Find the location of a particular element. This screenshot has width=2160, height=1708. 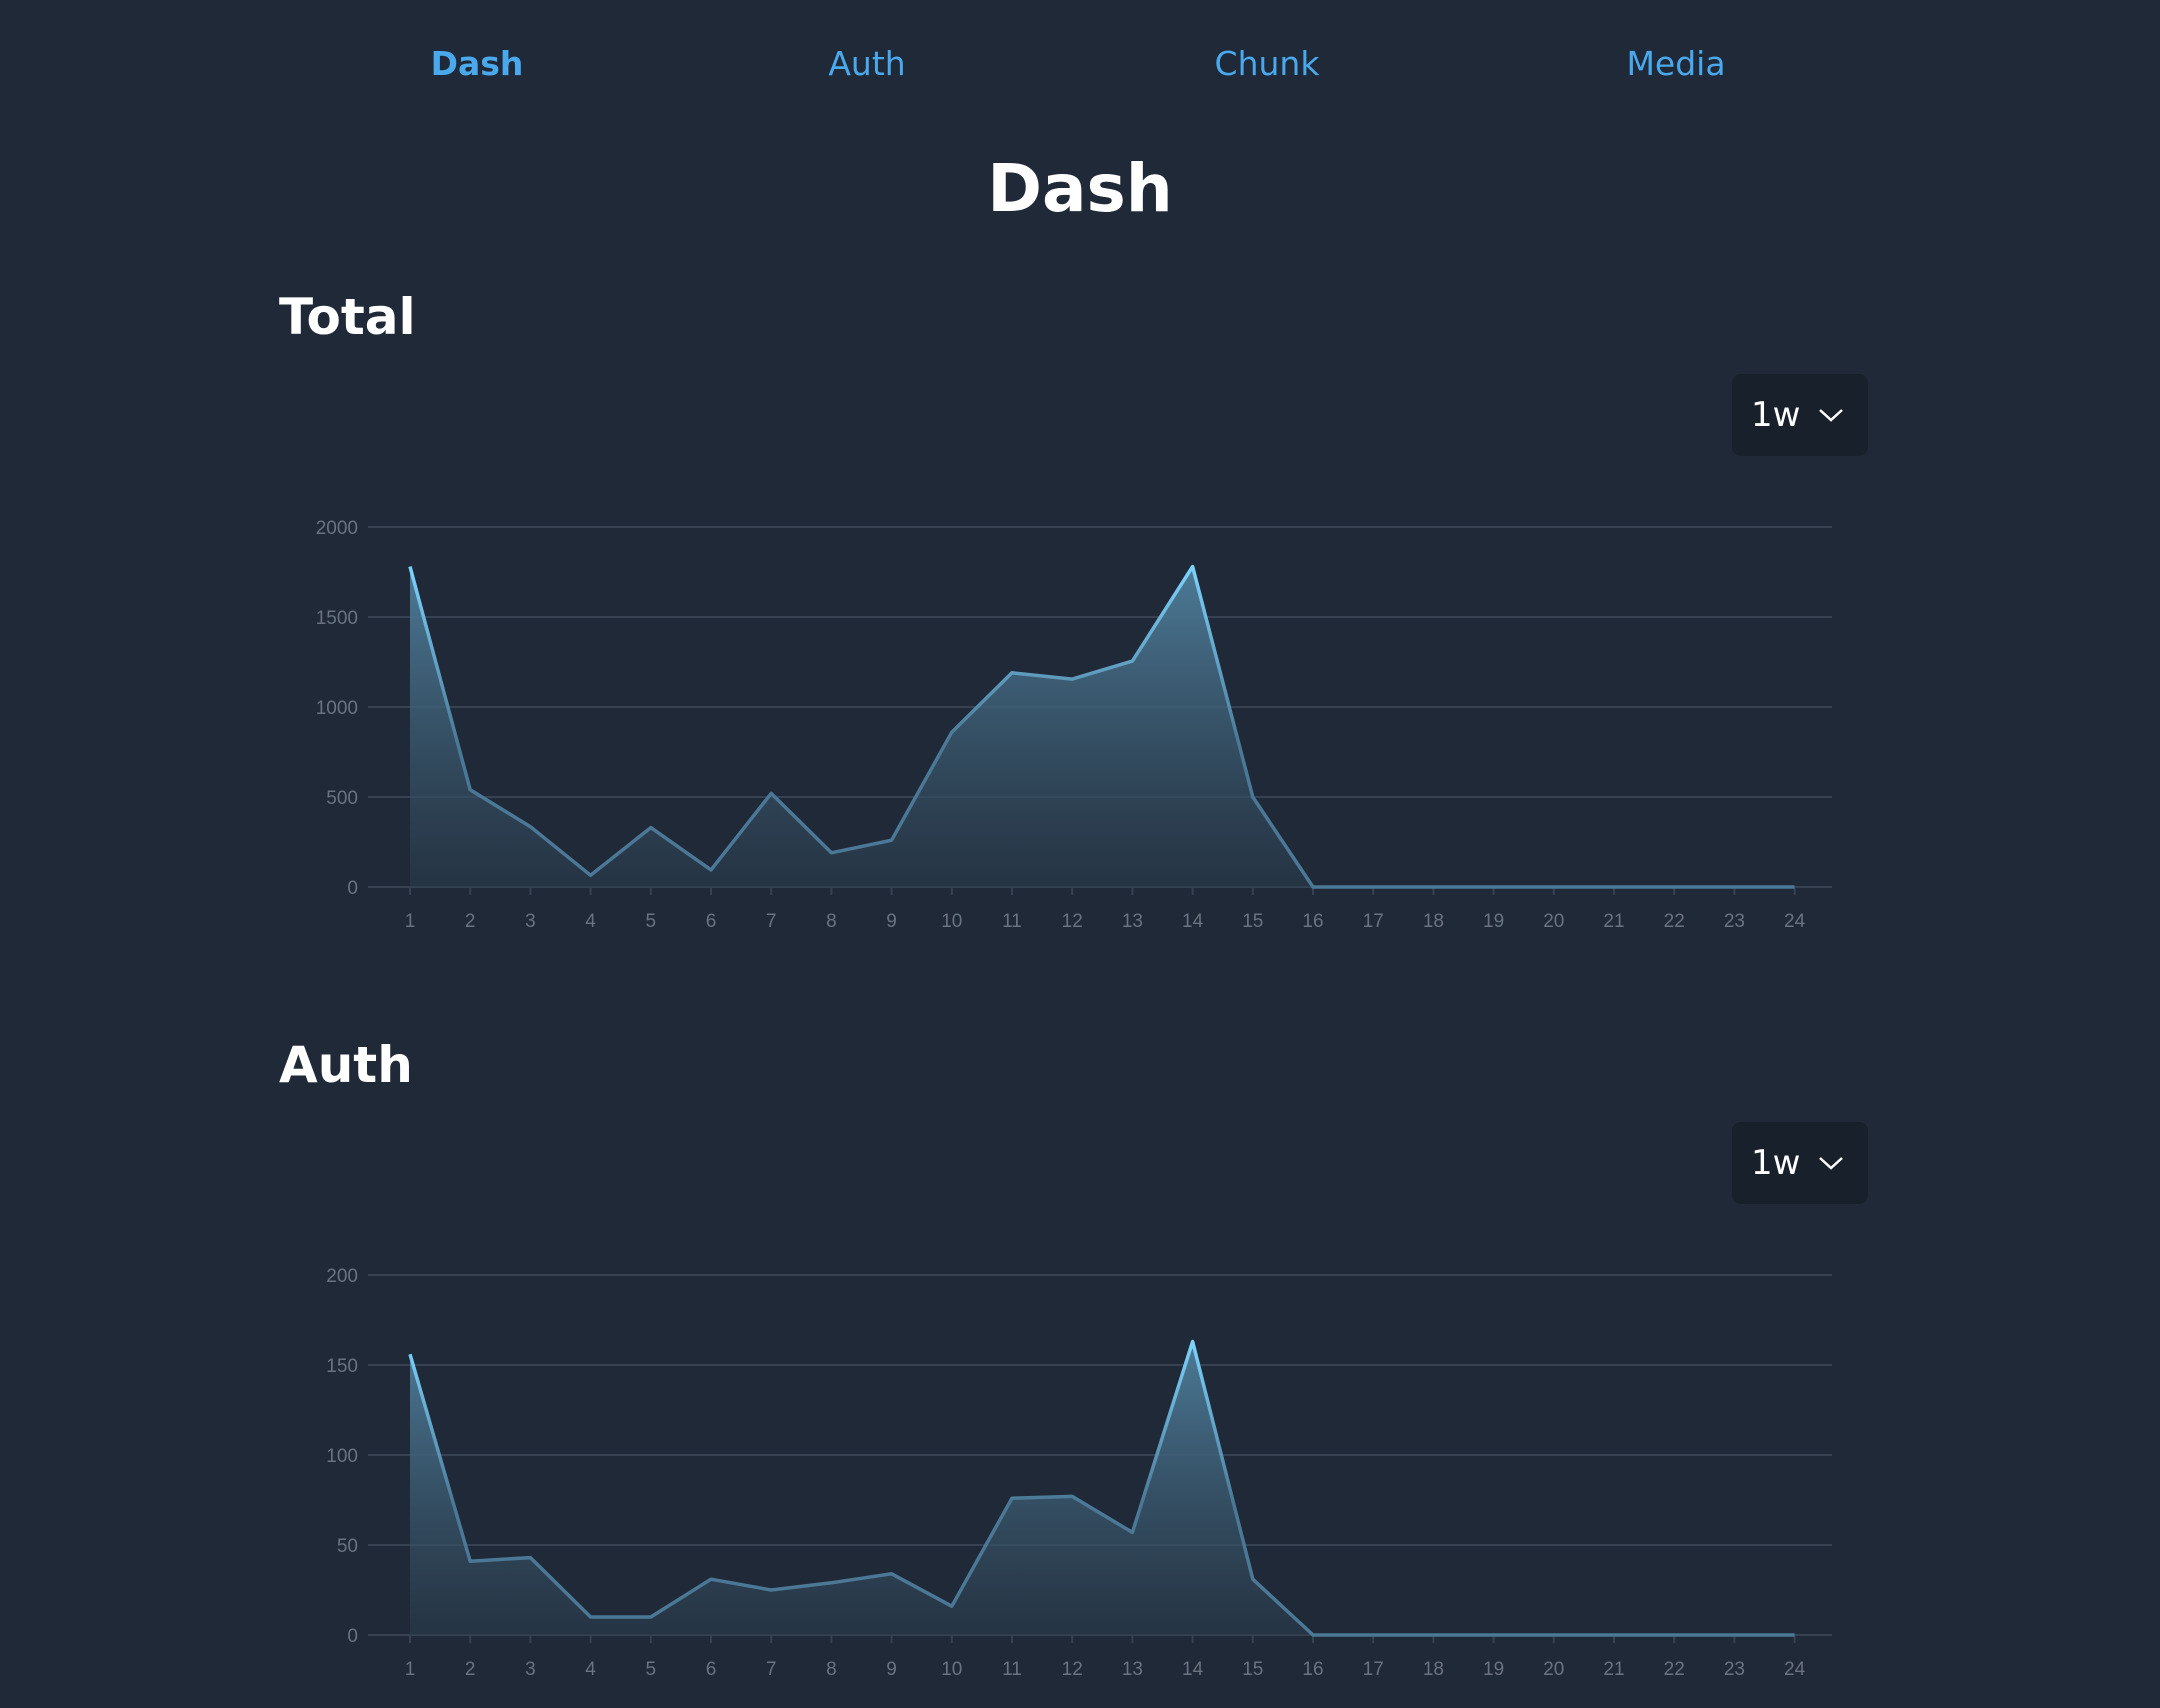

range-select-total: 1w is located at coordinates (1800, 415).